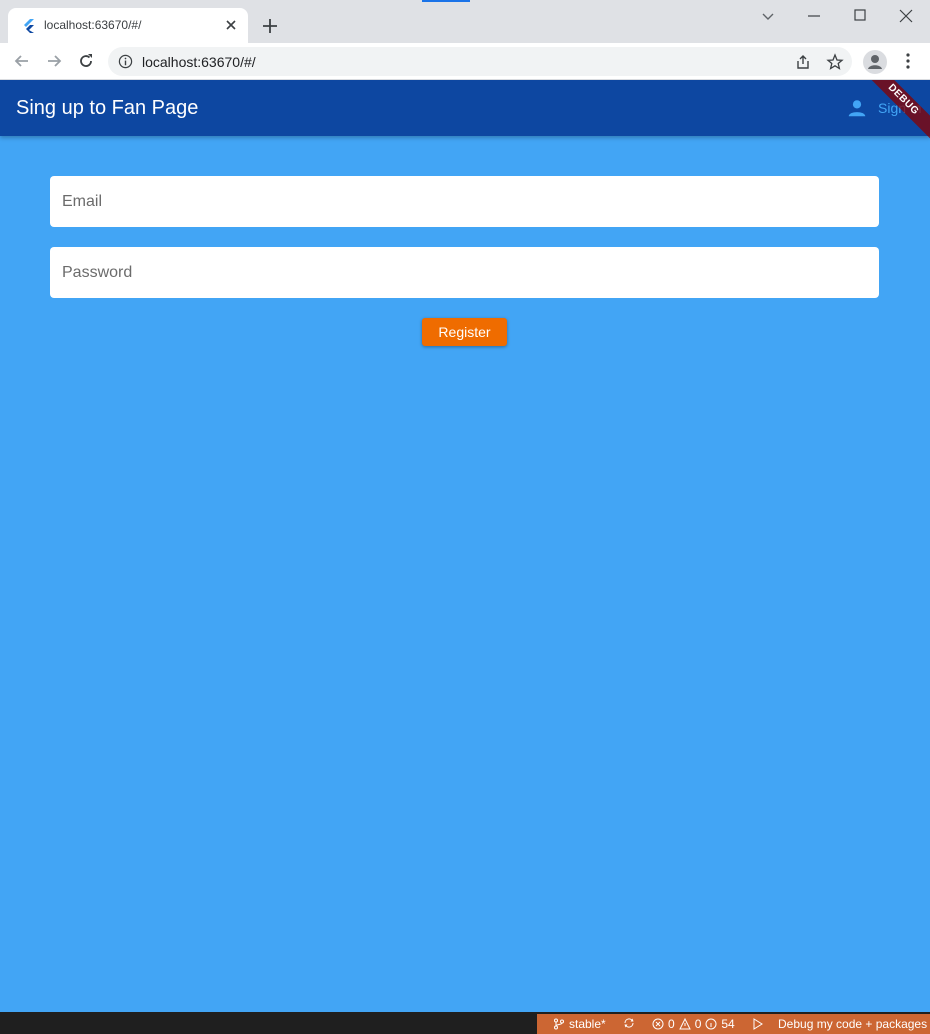 The image size is (930, 1034). What do you see at coordinates (857, 108) in the screenshot?
I see `person-icon` at bounding box center [857, 108].